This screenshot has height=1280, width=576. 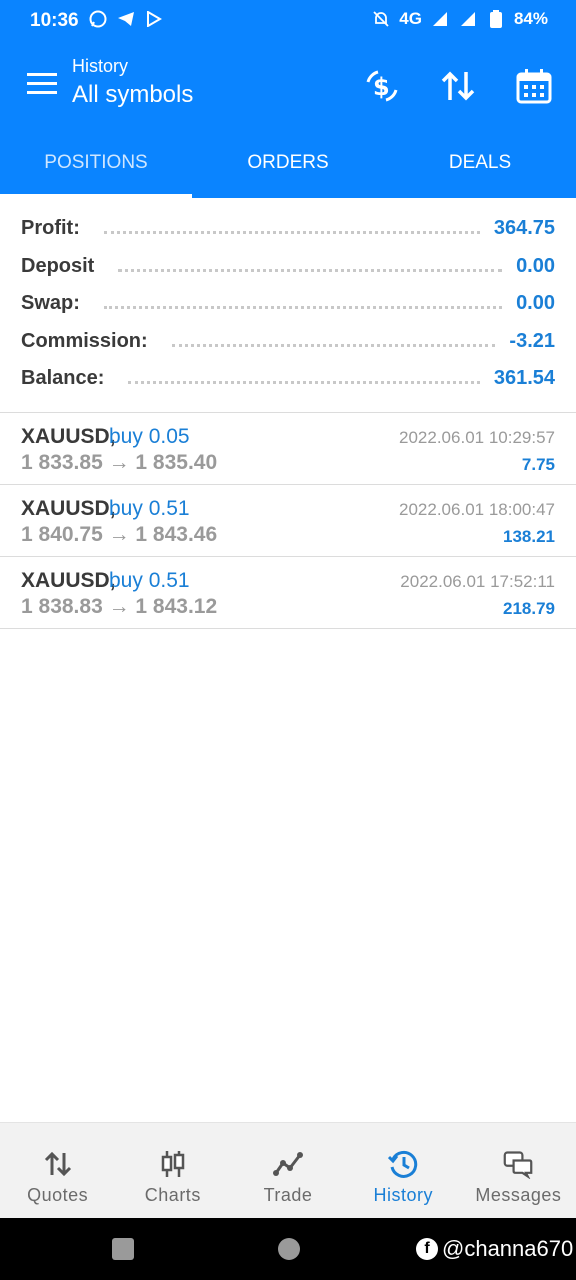 I want to click on nav-messages: Messages, so click(x=518, y=1170).